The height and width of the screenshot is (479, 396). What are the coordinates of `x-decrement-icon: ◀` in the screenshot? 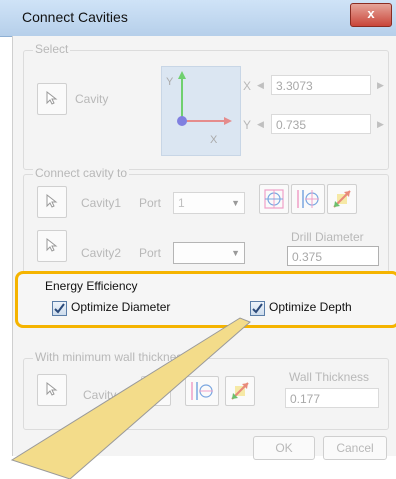 It's located at (260, 85).